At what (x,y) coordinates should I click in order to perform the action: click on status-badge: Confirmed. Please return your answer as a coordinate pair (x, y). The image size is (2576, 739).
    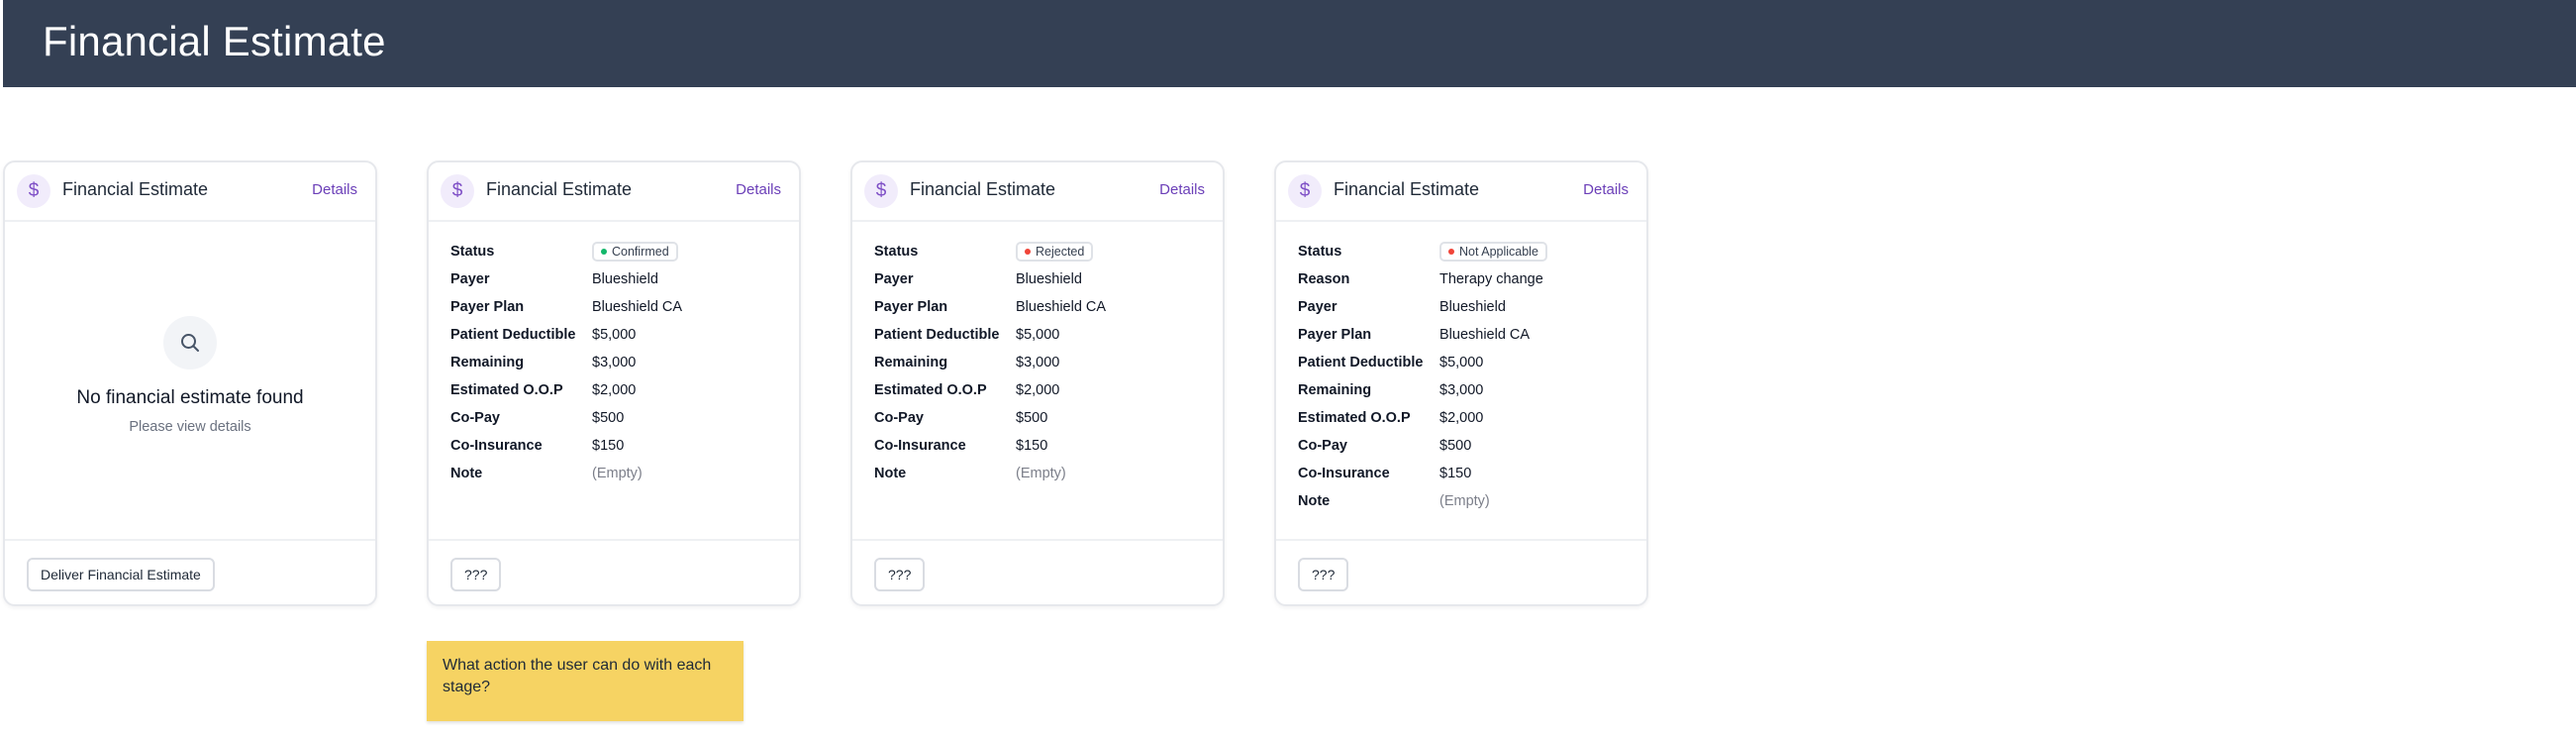
    Looking at the image, I should click on (635, 252).